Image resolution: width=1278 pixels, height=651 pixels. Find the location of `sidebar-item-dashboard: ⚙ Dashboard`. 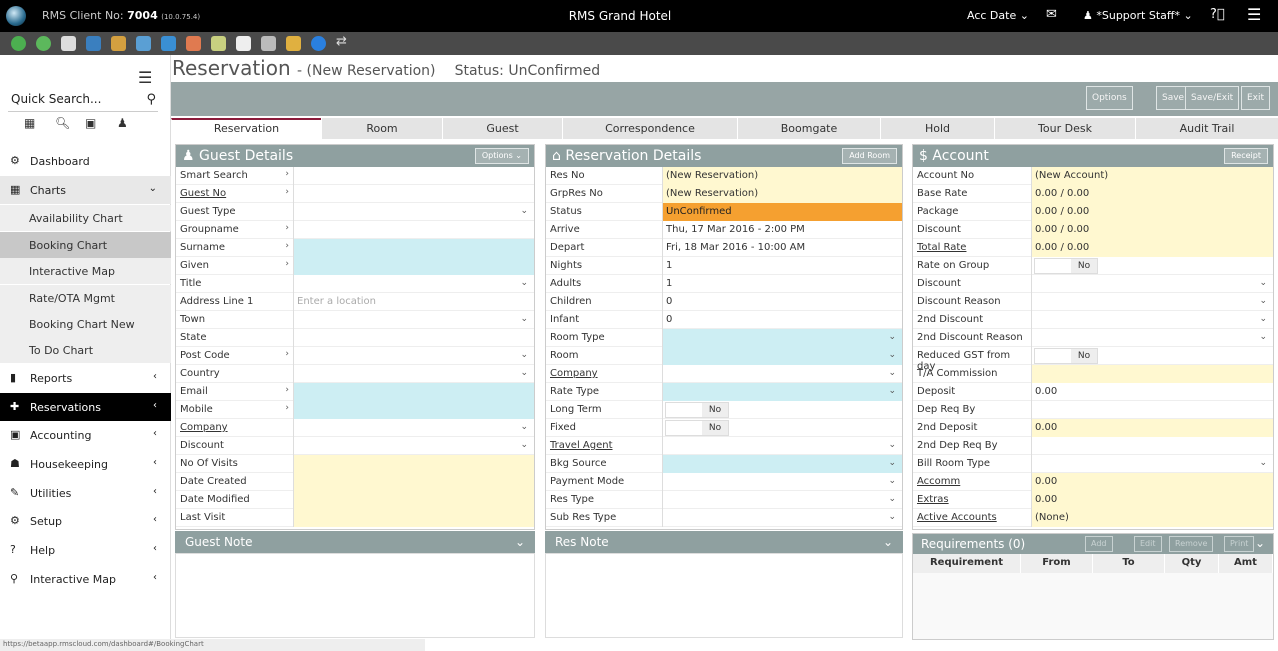

sidebar-item-dashboard: ⚙ Dashboard is located at coordinates (85, 161).